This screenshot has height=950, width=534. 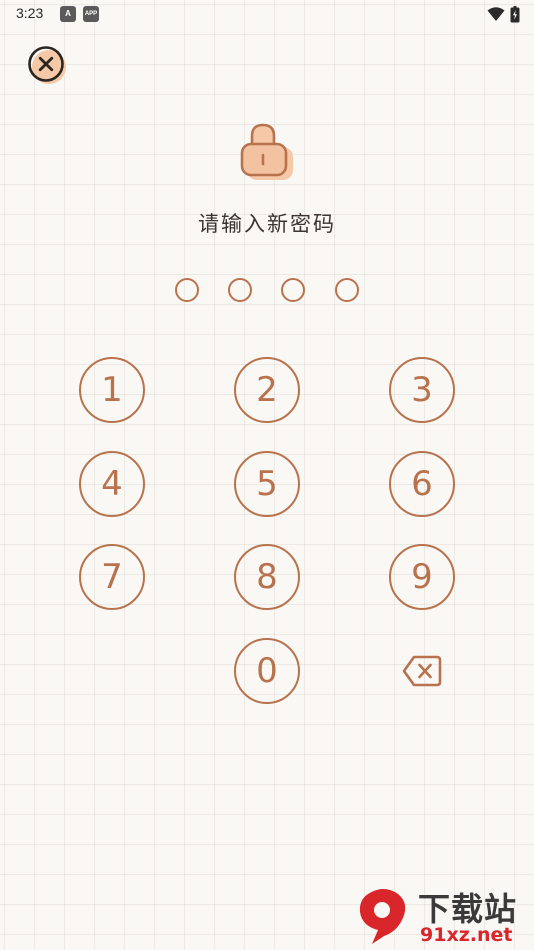 What do you see at coordinates (267, 153) in the screenshot?
I see `lock-icon` at bounding box center [267, 153].